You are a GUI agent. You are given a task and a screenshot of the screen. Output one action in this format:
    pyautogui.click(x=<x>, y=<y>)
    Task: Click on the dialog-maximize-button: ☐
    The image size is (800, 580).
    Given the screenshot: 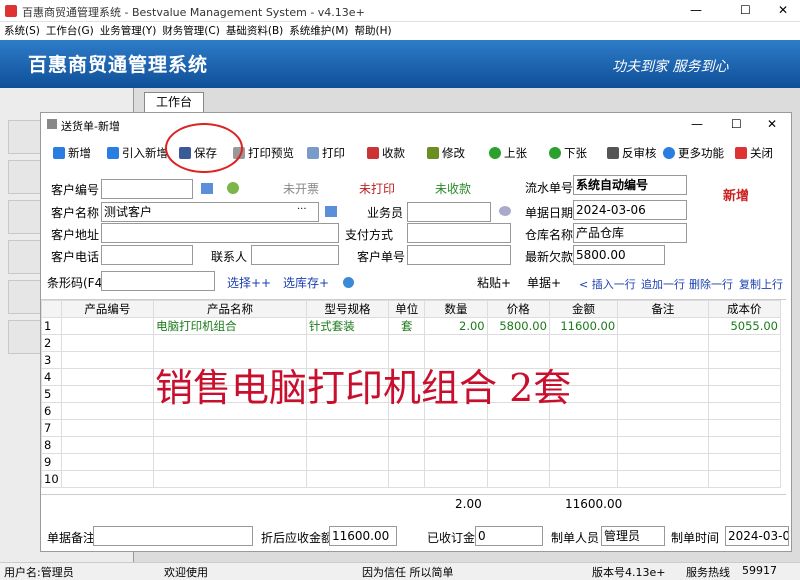 What is the action you would take?
    pyautogui.click(x=736, y=124)
    